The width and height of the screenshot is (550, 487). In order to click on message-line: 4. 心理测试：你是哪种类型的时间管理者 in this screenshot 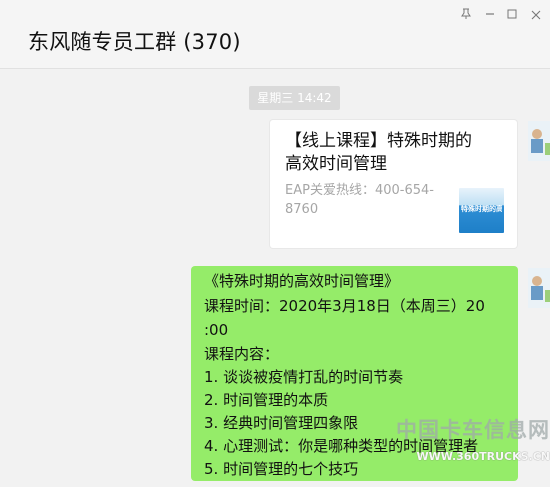, I will do `click(341, 446)`.